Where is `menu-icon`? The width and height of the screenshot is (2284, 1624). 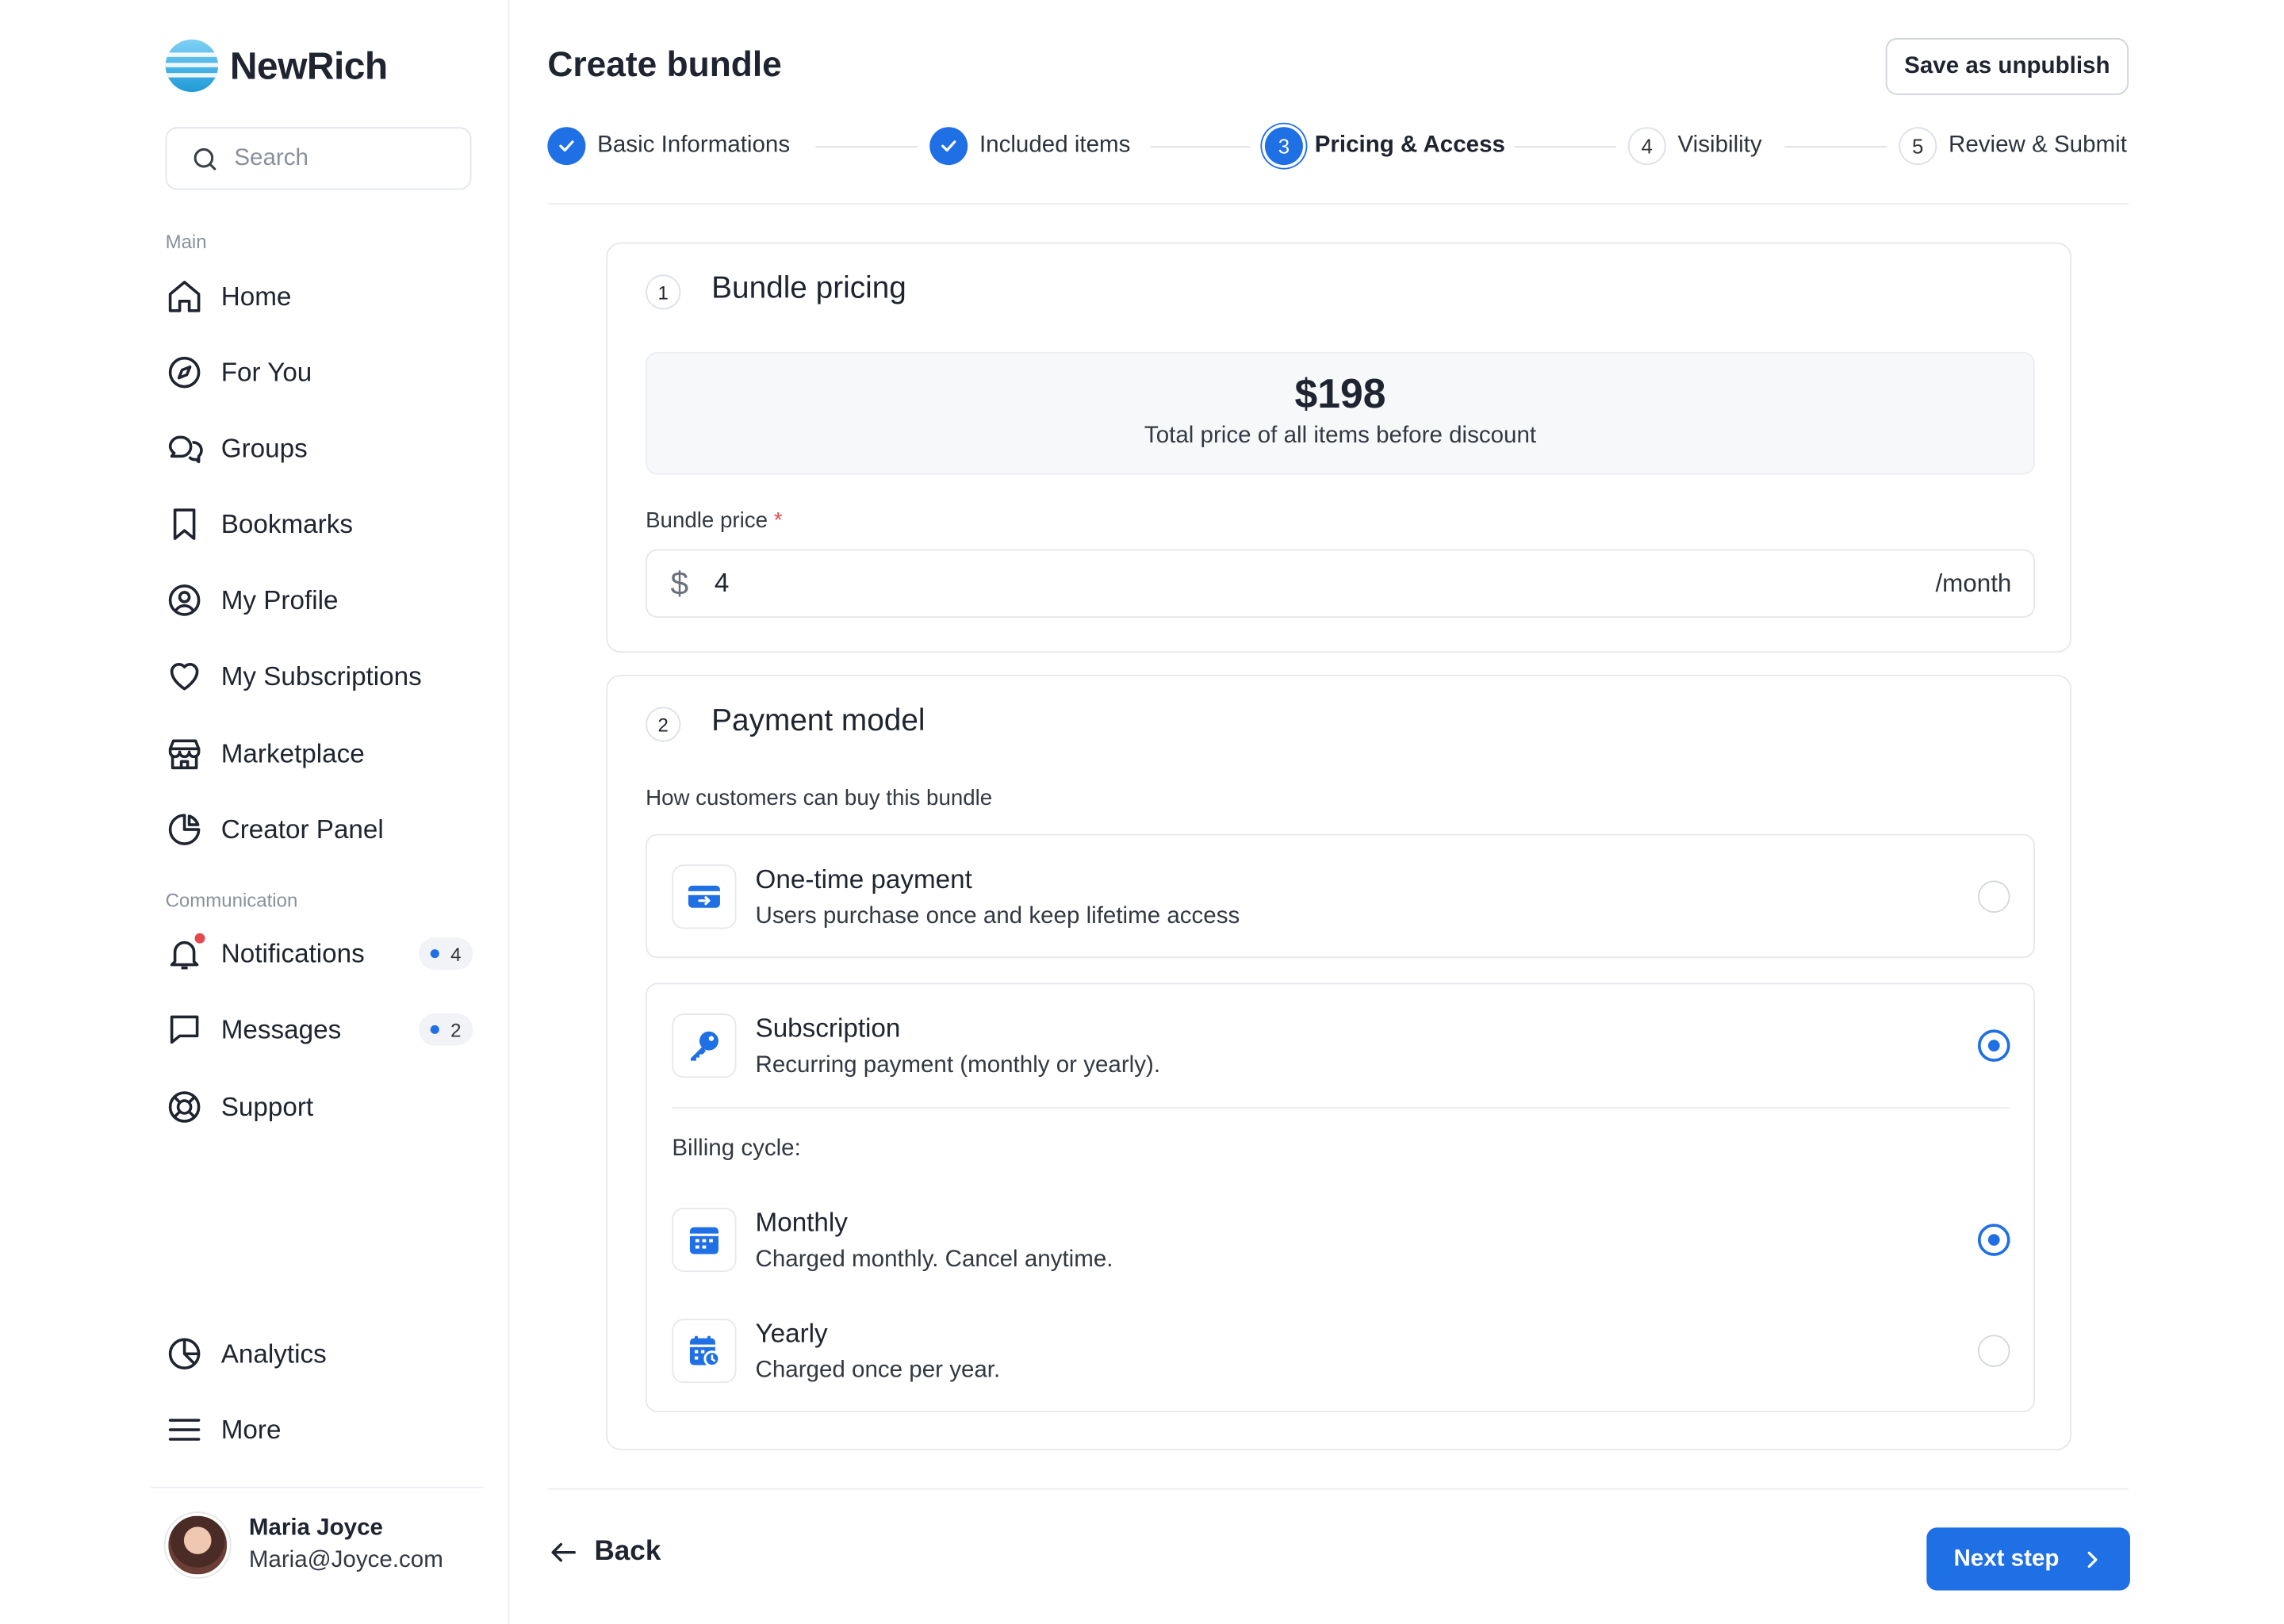 menu-icon is located at coordinates (184, 1430).